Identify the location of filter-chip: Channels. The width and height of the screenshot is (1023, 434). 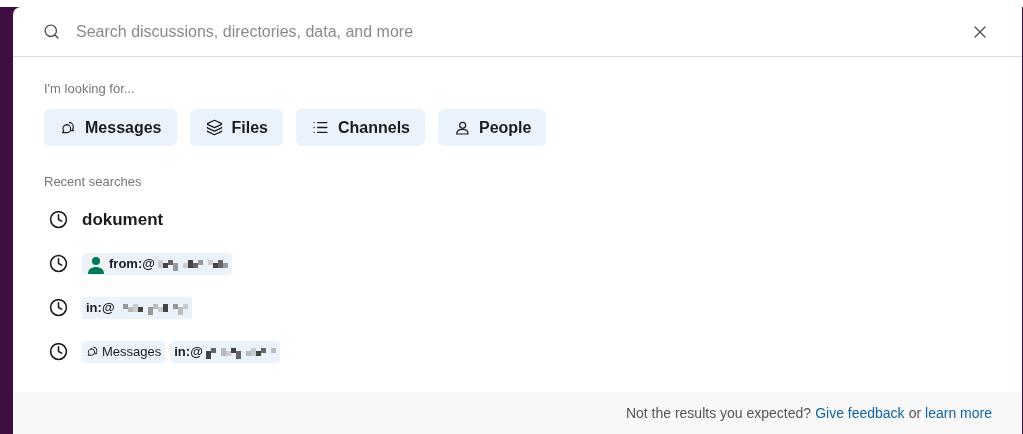
(360, 127).